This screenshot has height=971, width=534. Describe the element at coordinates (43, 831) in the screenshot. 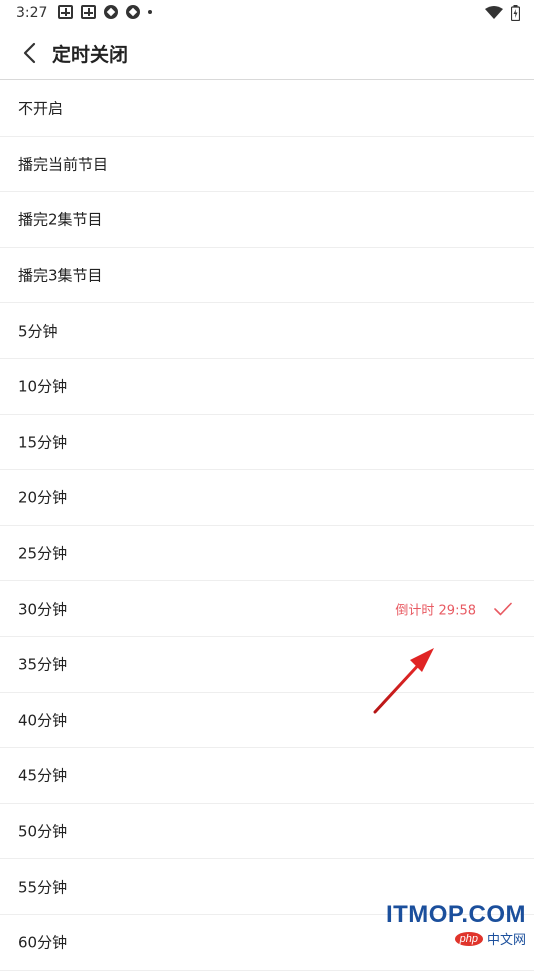

I see `option-label: 50分钟` at that location.